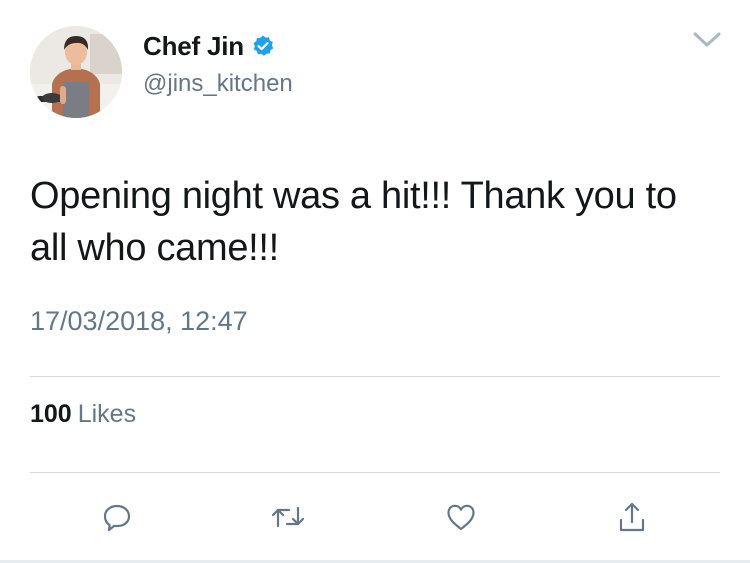 This screenshot has width=750, height=563. I want to click on avatar, so click(76, 72).